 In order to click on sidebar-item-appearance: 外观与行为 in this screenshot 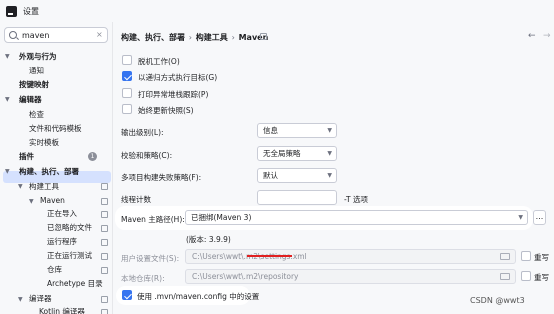, I will do `click(38, 57)`.